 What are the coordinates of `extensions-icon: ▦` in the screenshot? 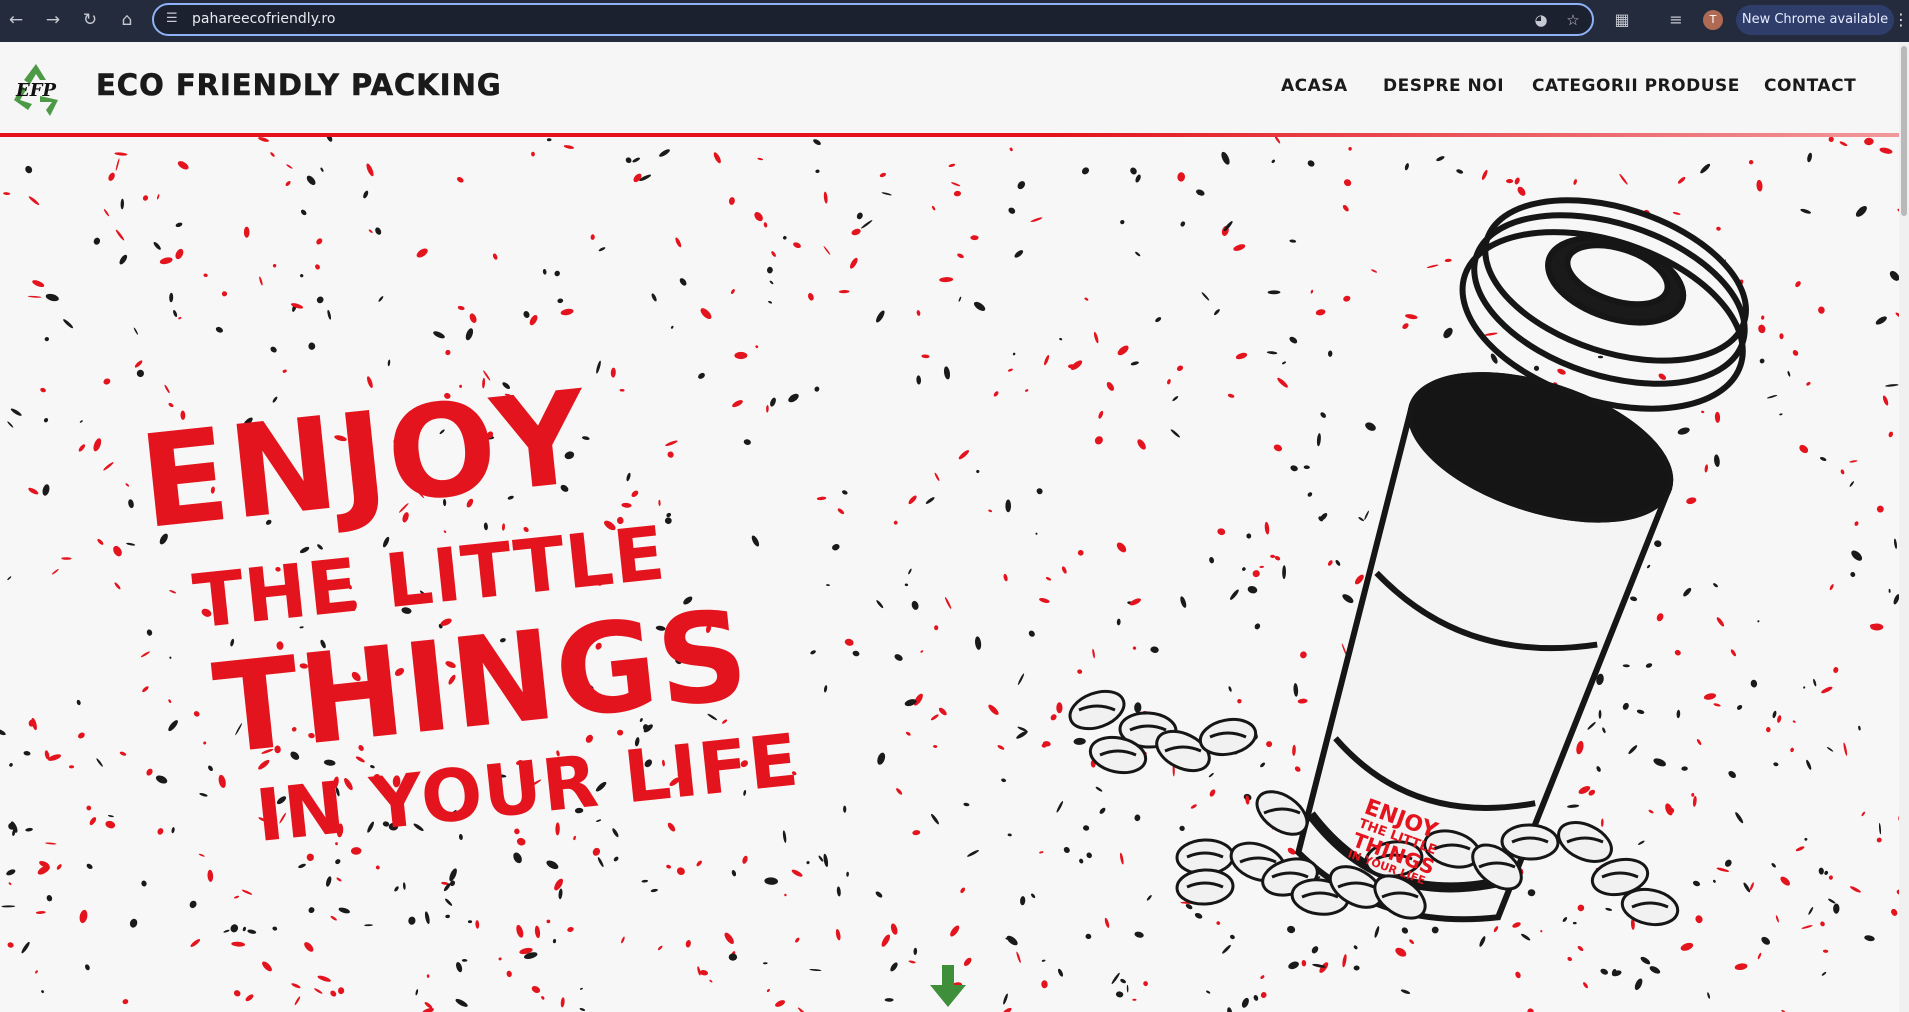 It's located at (1622, 20).